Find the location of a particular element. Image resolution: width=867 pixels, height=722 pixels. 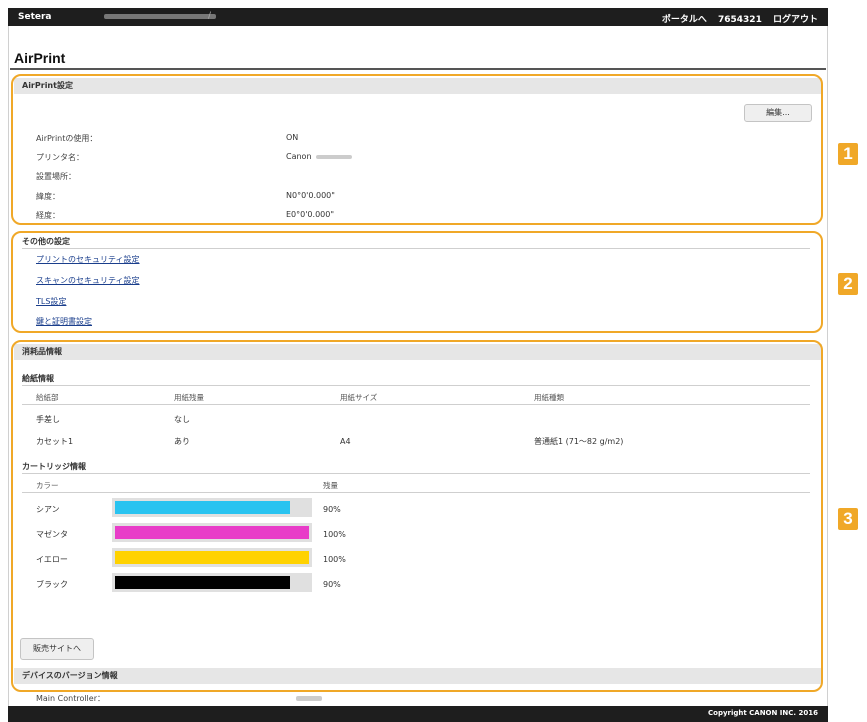

main-controller-label: Main Controller： is located at coordinates (70, 698).